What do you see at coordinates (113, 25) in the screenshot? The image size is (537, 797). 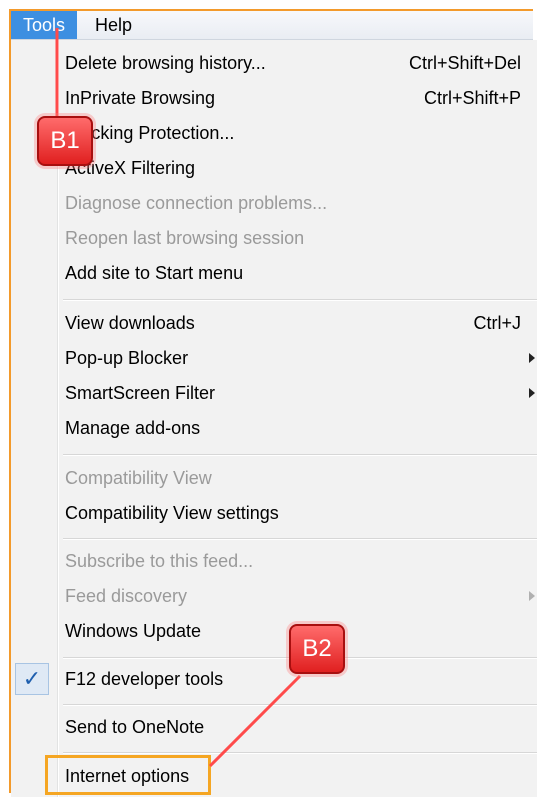 I see `menu-help: Help` at bounding box center [113, 25].